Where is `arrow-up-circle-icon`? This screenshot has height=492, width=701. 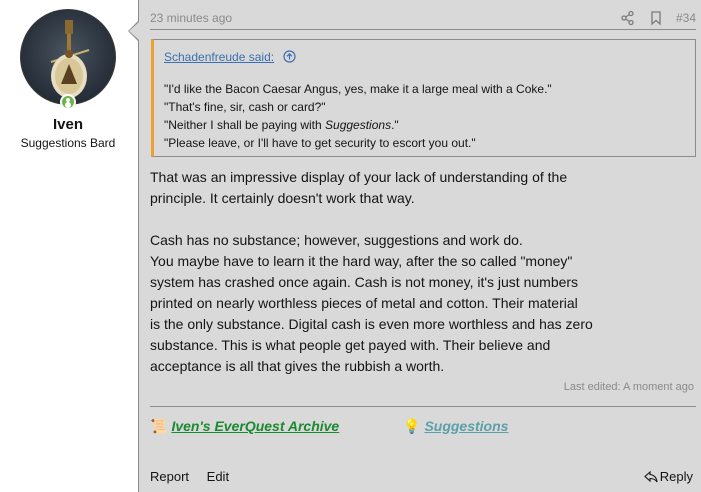 arrow-up-circle-icon is located at coordinates (290, 58).